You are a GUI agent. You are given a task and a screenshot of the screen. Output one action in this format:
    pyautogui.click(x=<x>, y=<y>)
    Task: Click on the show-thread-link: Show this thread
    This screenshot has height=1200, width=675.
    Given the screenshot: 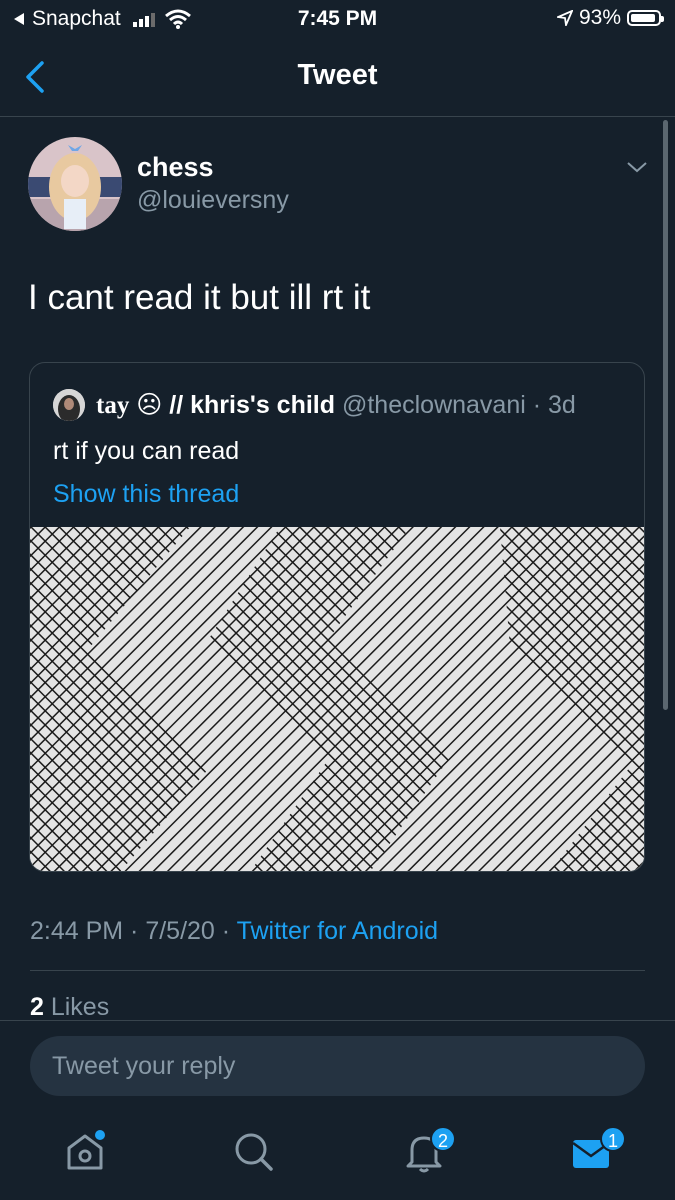 What is the action you would take?
    pyautogui.click(x=146, y=494)
    